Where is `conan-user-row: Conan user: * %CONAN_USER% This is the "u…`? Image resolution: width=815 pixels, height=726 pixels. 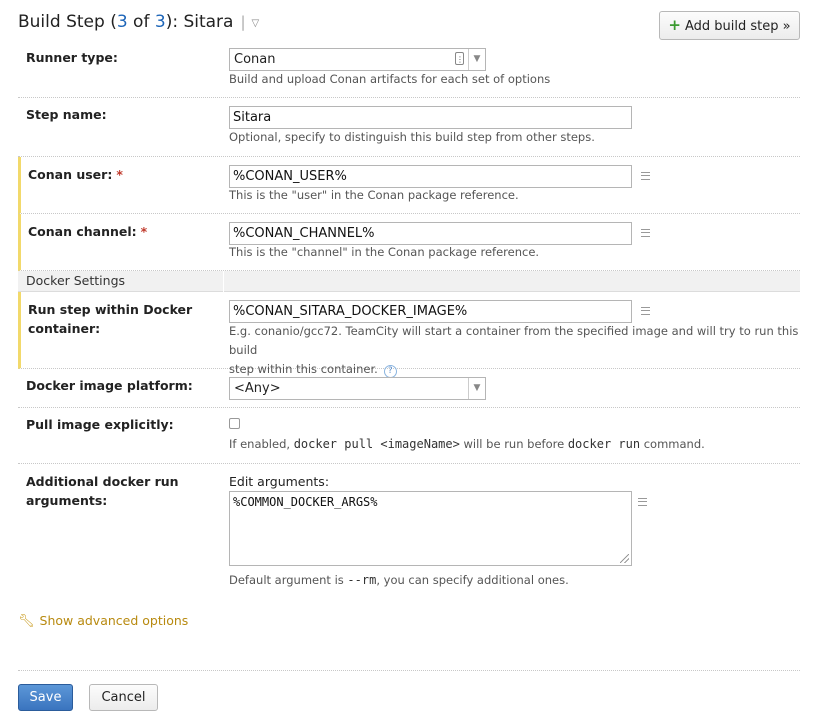 conan-user-row: Conan user: * %CONAN_USER% This is the "u… is located at coordinates (409, 185).